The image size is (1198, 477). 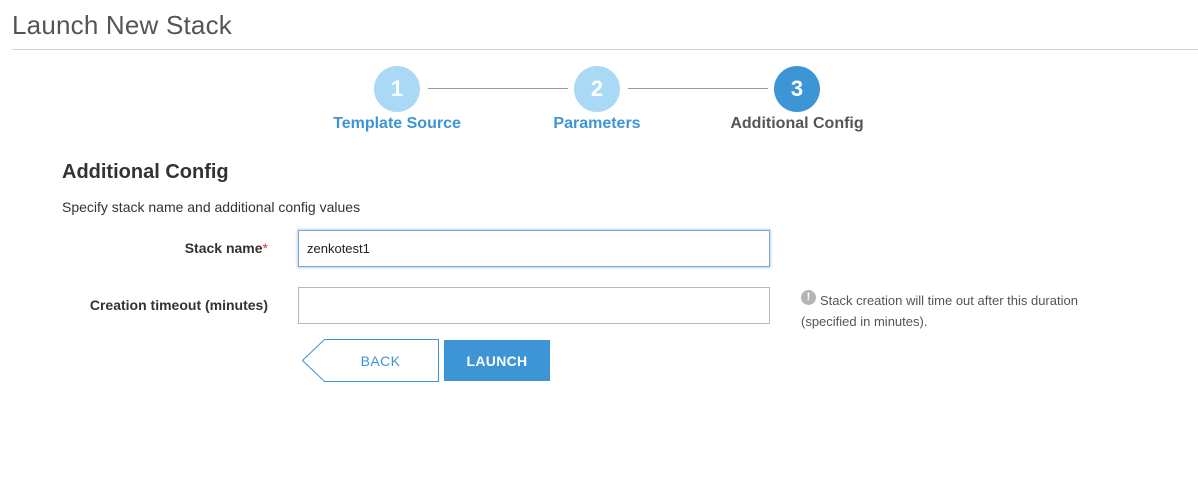 I want to click on step-number-badge: 1, so click(x=397, y=89).